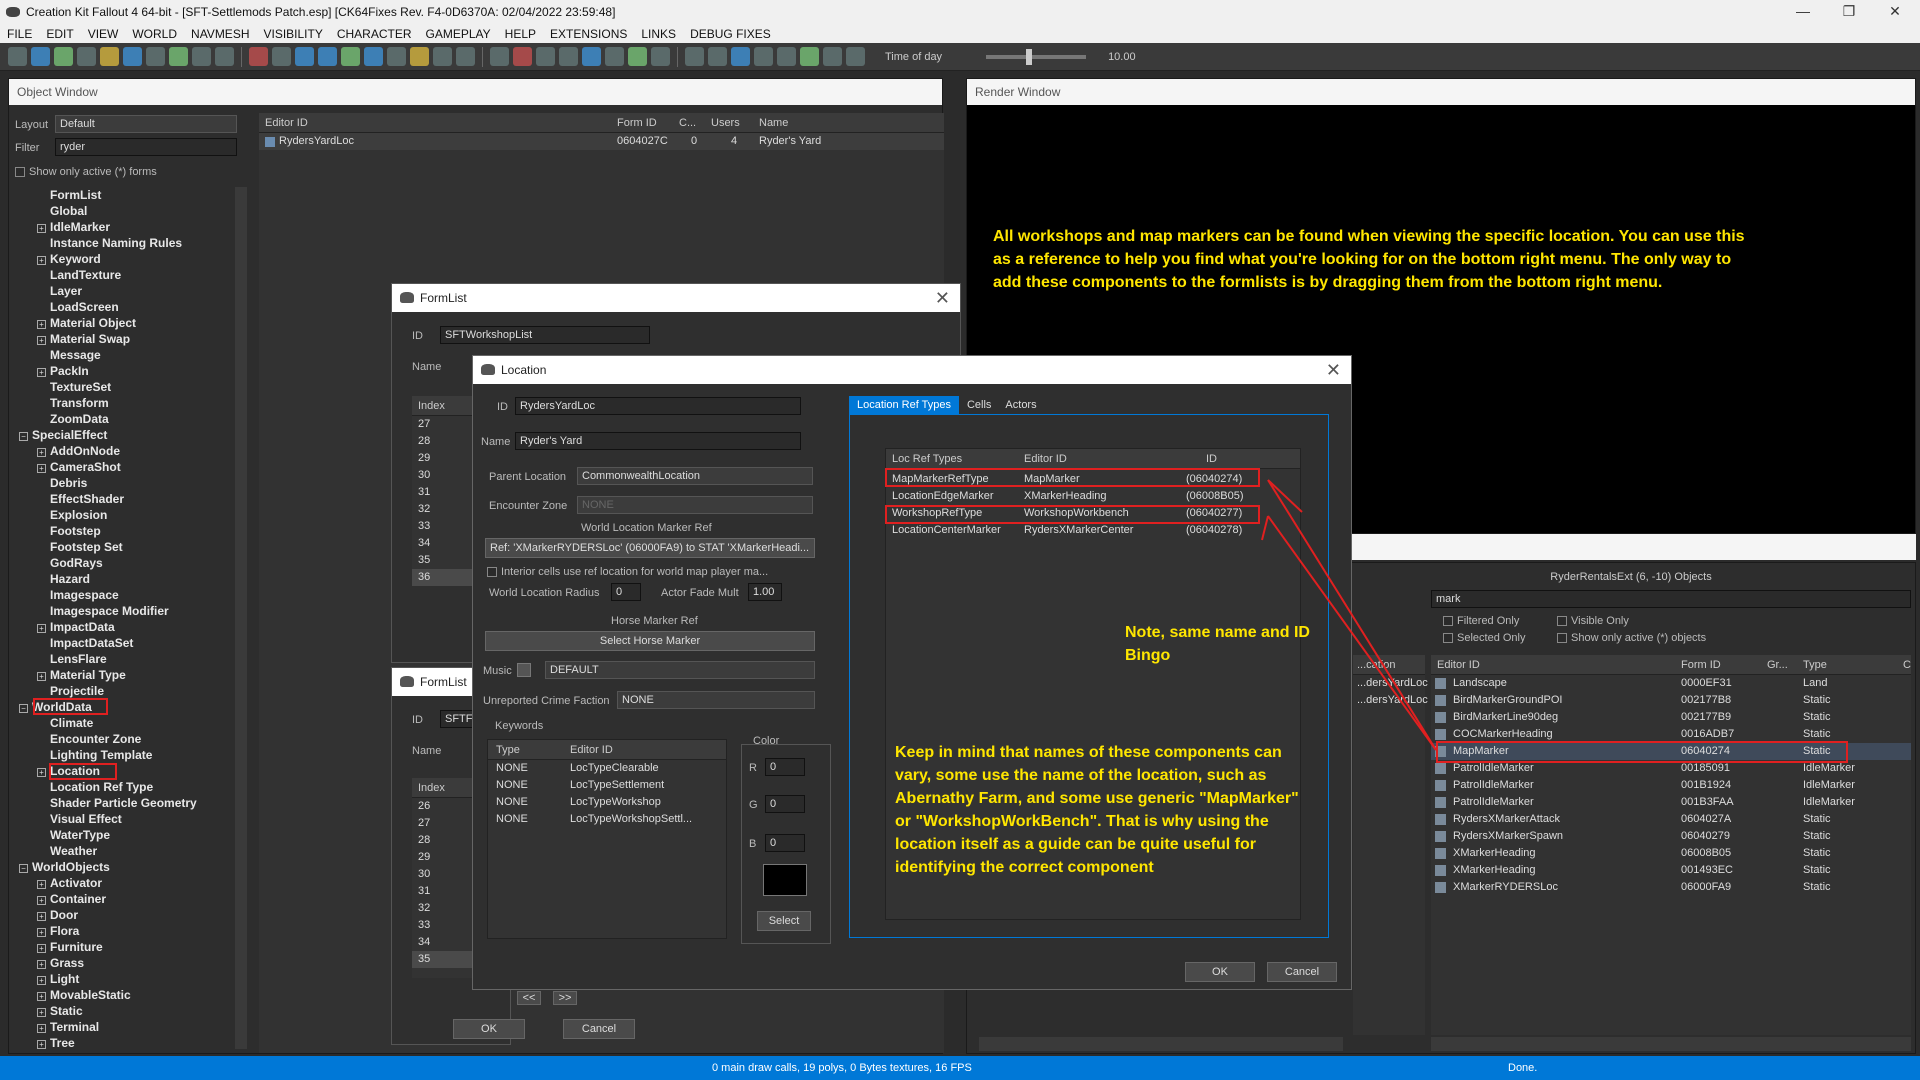  I want to click on tree-item: +Imagespace, so click(130, 595).